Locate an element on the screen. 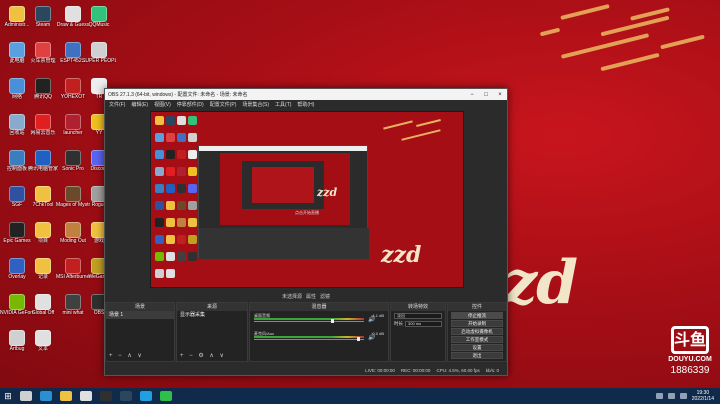  network-icon is located at coordinates (659, 396).